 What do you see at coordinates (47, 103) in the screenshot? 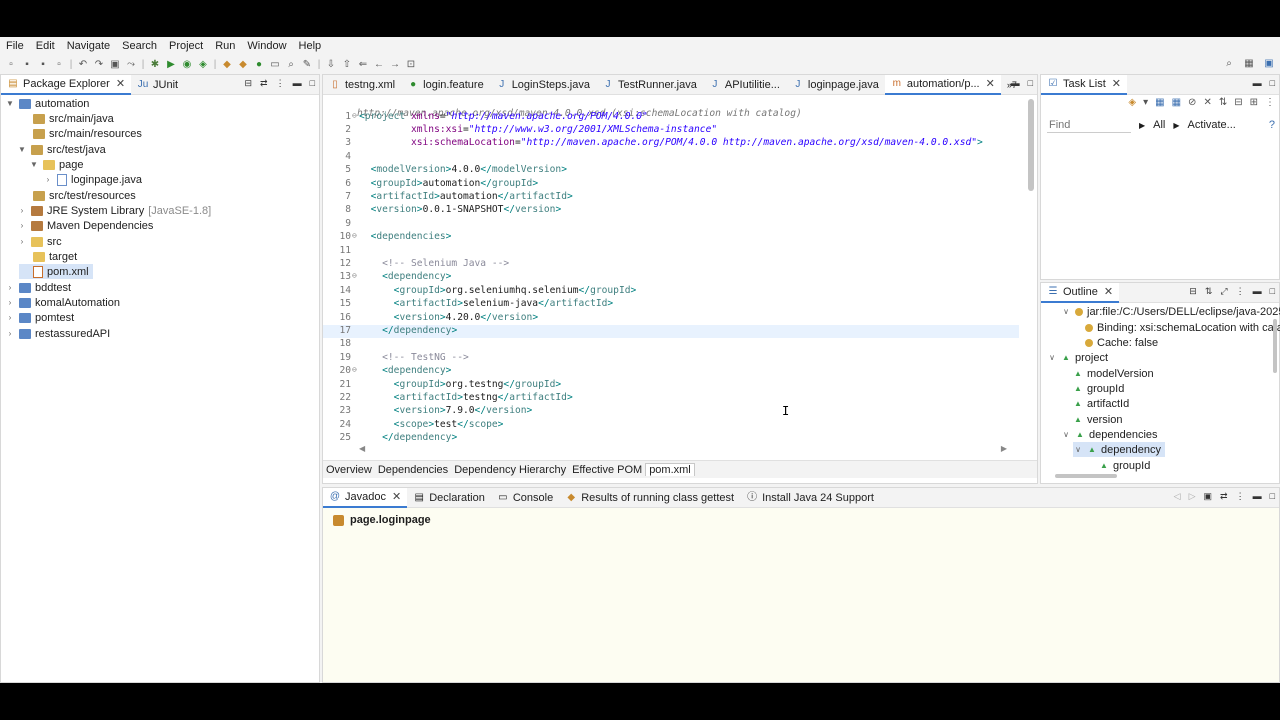
I see `tree-item-automation: ▼ automation` at bounding box center [47, 103].